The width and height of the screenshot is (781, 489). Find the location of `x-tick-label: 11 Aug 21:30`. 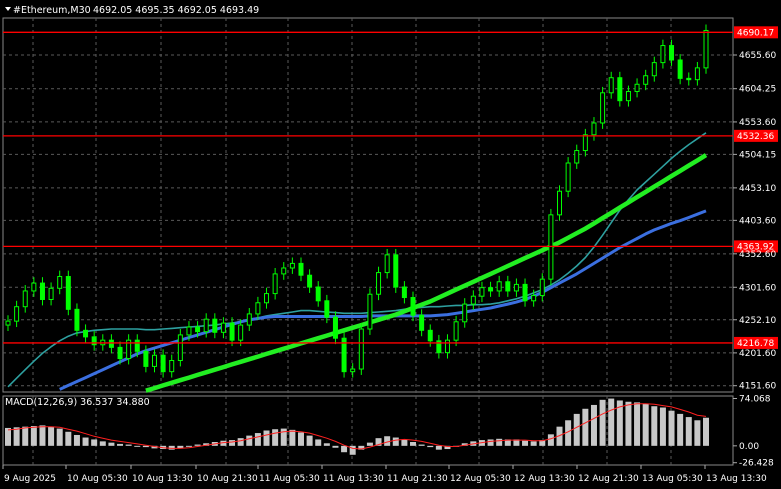

x-tick-label: 11 Aug 21:30 is located at coordinates (417, 479).